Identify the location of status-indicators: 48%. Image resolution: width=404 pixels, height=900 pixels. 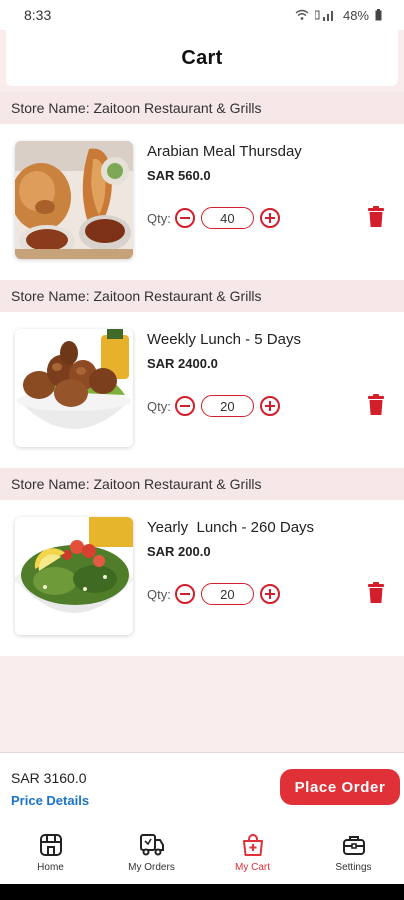
(338, 15).